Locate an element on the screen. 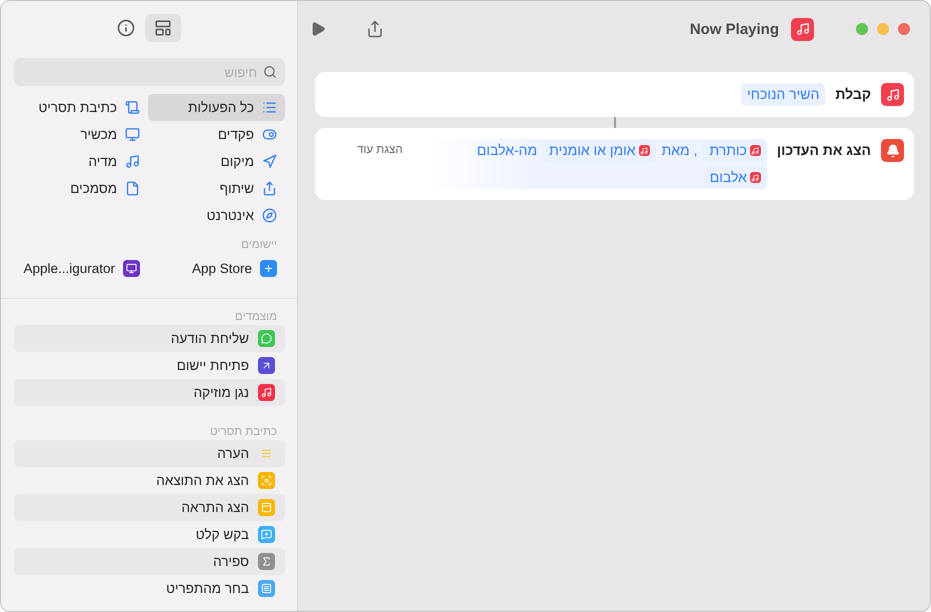 The height and width of the screenshot is (612, 931). action-title: הצג את העדכון is located at coordinates (823, 150).